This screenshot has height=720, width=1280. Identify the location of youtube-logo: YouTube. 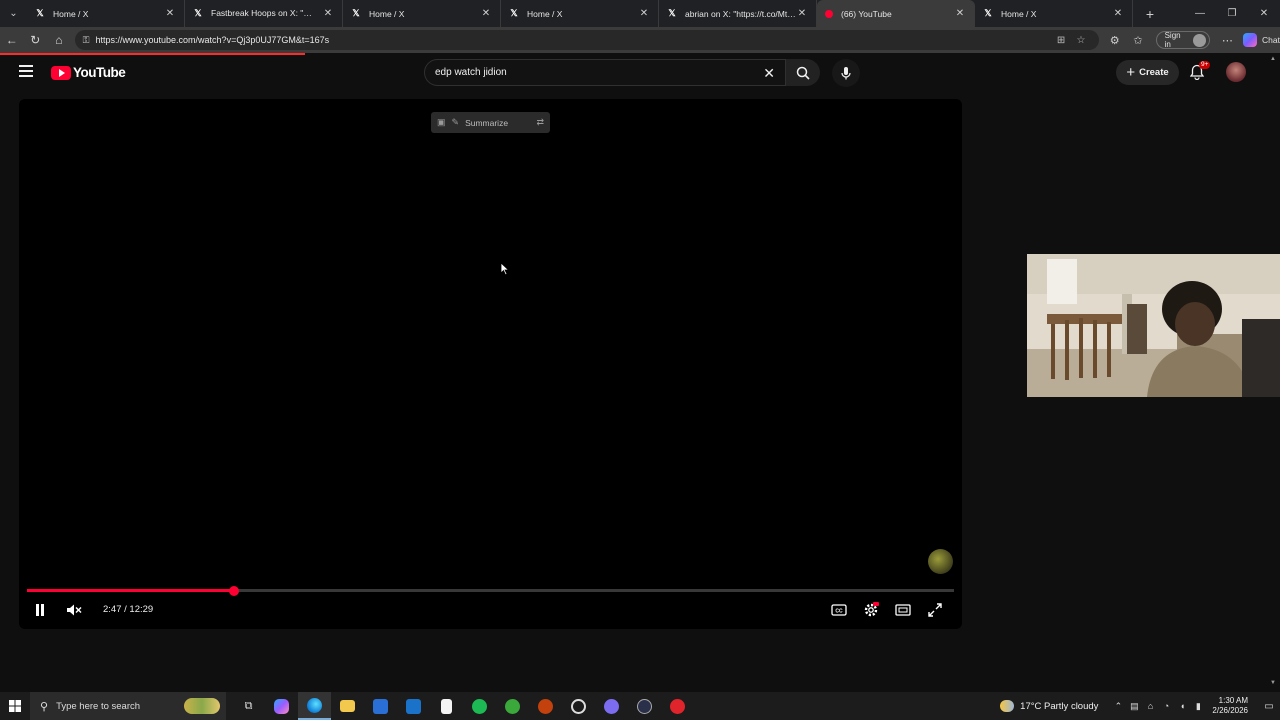
(88, 72).